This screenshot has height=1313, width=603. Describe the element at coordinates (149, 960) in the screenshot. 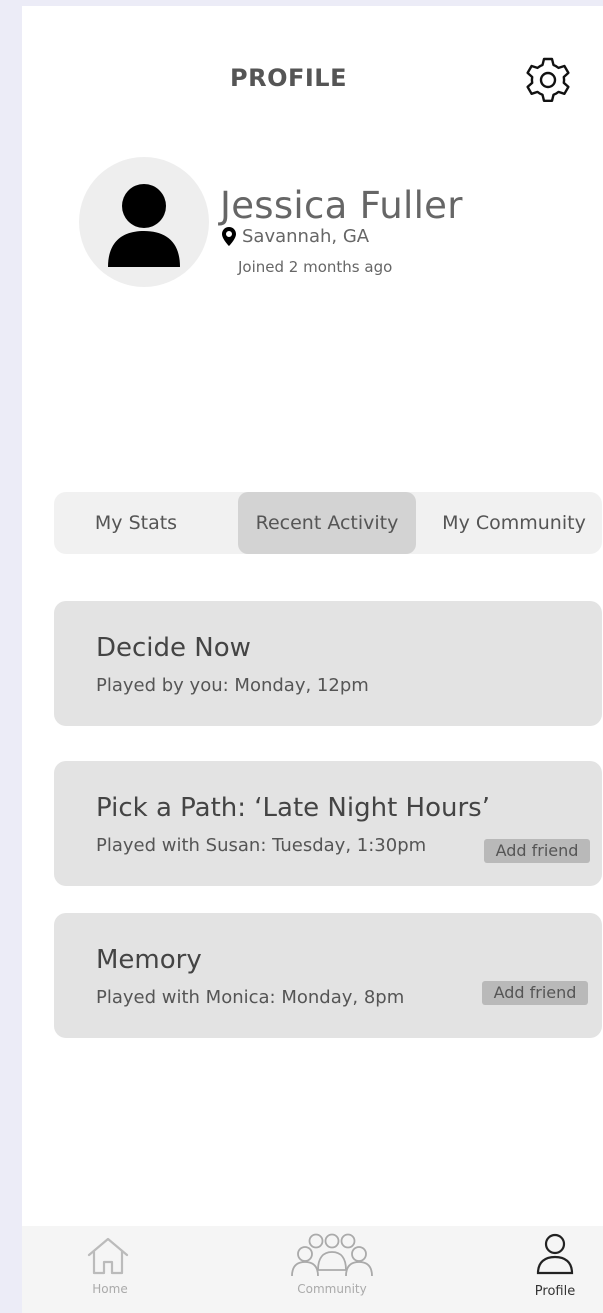

I see `activity-title: Memory` at that location.